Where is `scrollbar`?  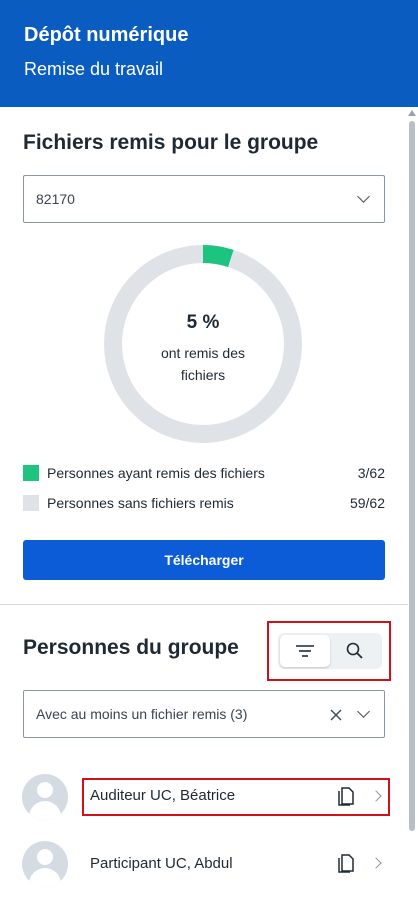
scrollbar is located at coordinates (412, 507).